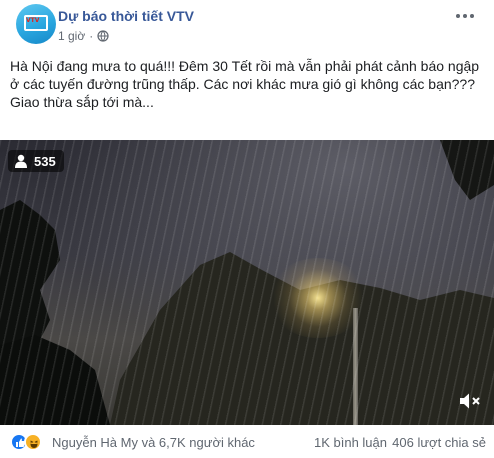 This screenshot has height=458, width=494. What do you see at coordinates (439, 442) in the screenshot?
I see `share-count: 406 lượt chia sẻ` at bounding box center [439, 442].